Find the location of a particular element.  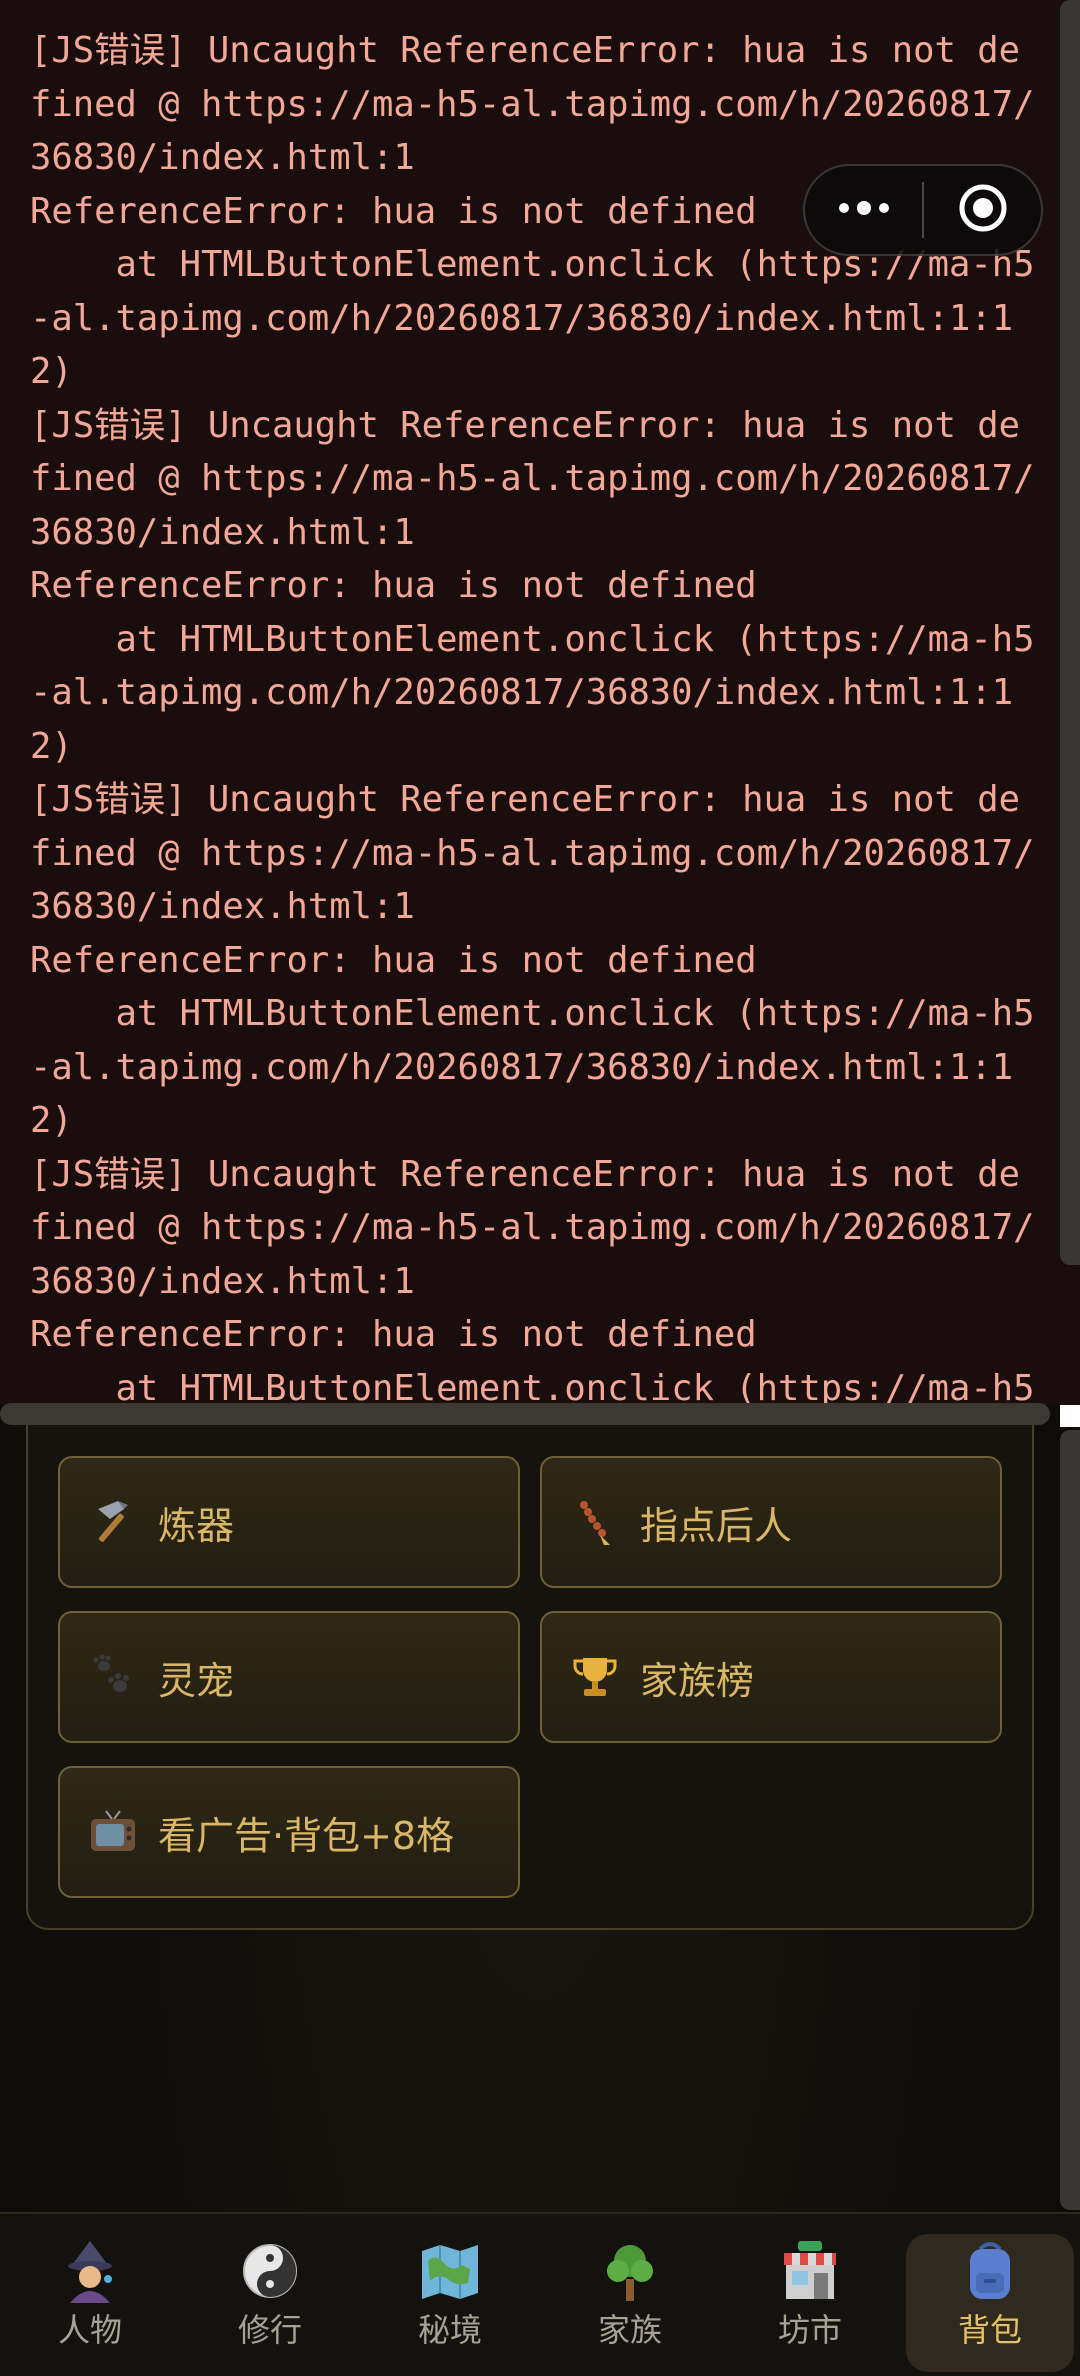

page-scrollbar is located at coordinates (1070, 1820).